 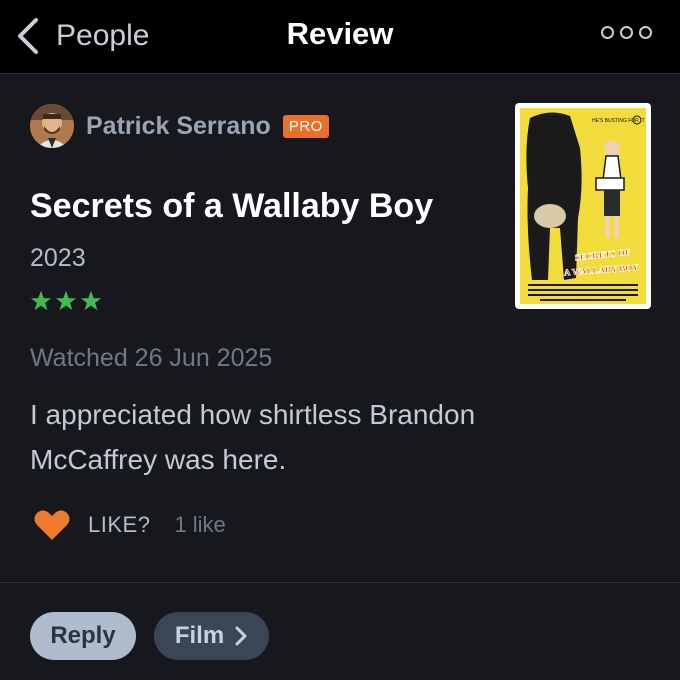 I want to click on review-author: Patrick Serrano PRO, so click(x=179, y=126).